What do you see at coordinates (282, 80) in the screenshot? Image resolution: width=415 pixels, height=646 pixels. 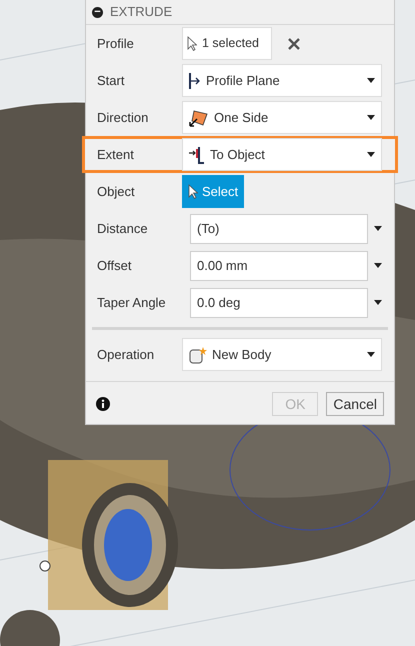 I see `dropdown: Profile Plane` at bounding box center [282, 80].